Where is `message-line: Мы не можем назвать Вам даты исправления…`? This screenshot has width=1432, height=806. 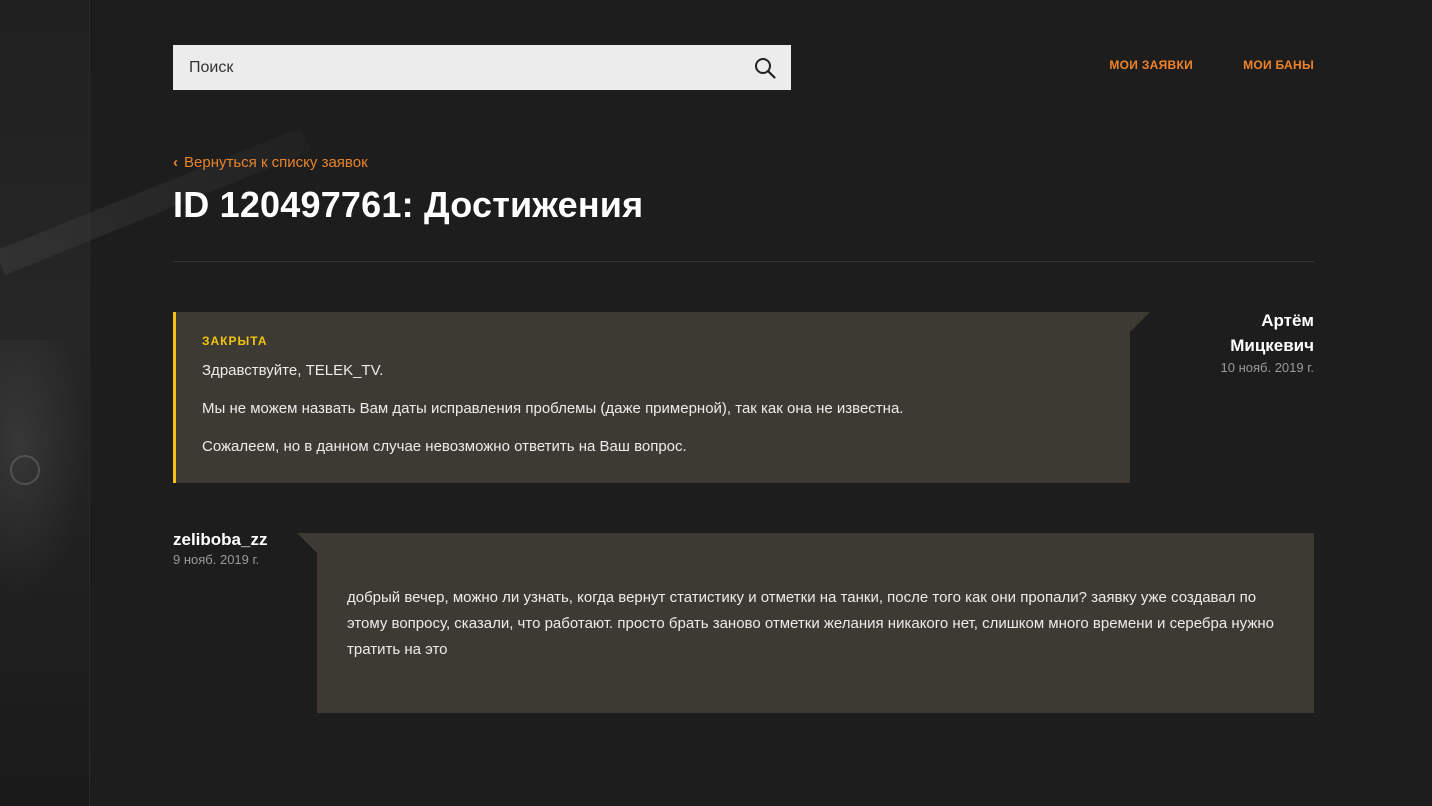 message-line: Мы не можем назвать Вам даты исправления… is located at coordinates (553, 408).